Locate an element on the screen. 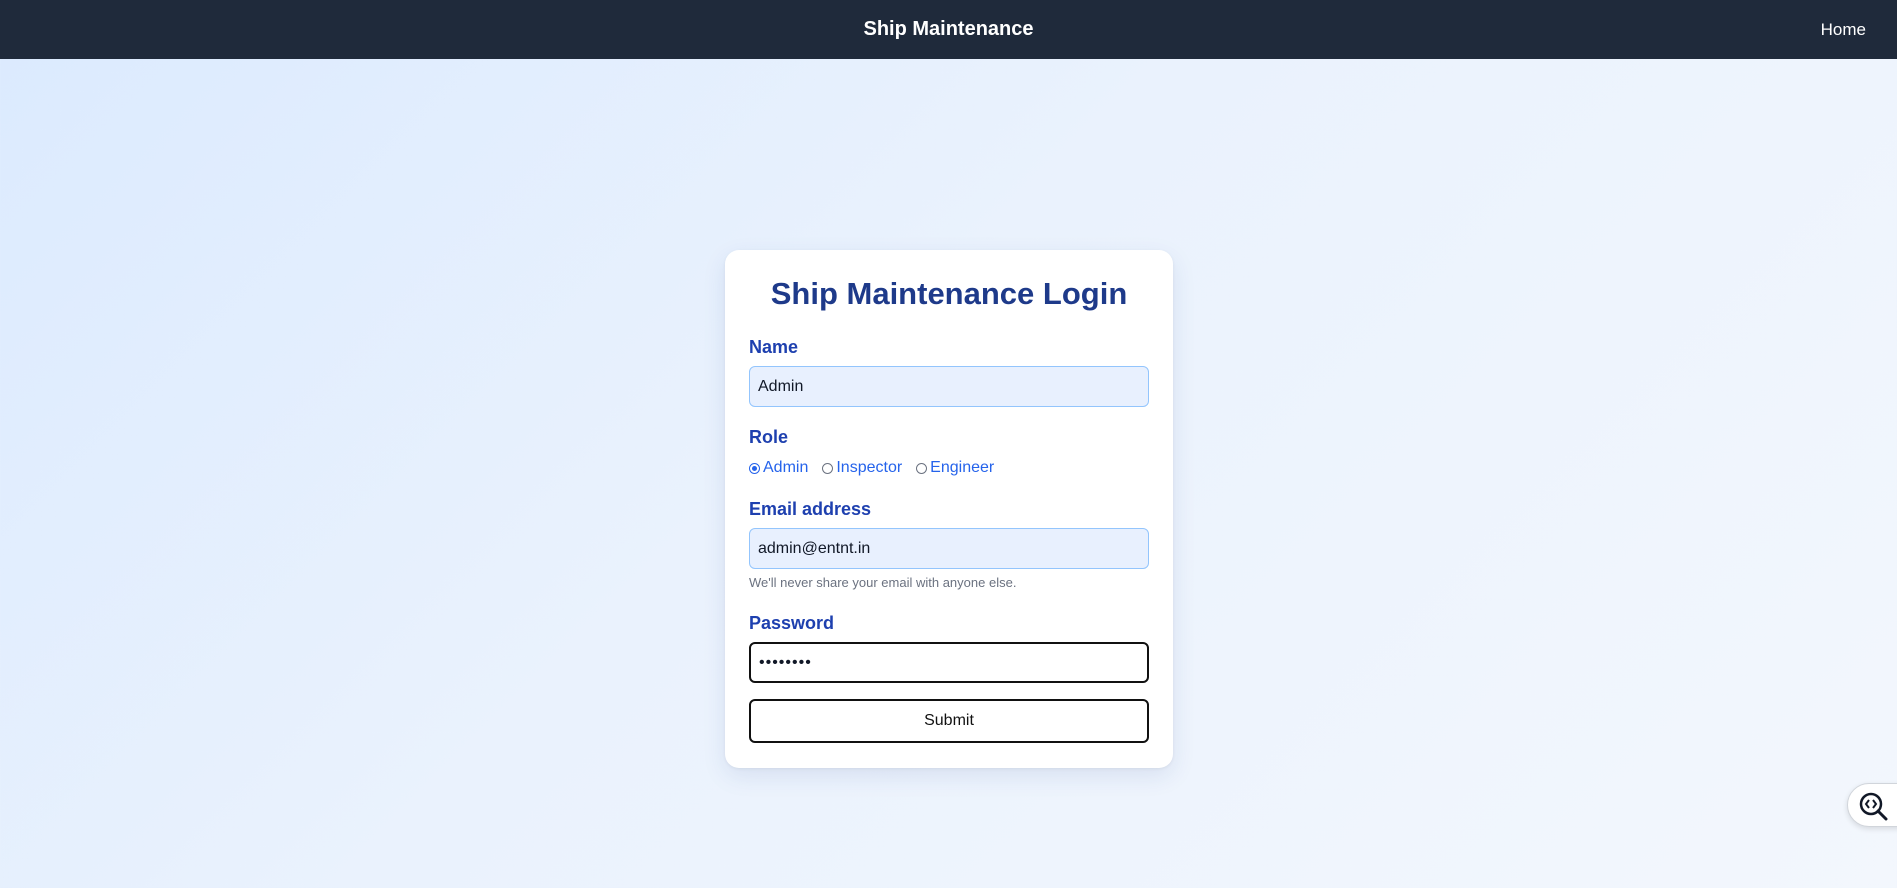 The width and height of the screenshot is (1897, 888). radio-admin is located at coordinates (754, 468).